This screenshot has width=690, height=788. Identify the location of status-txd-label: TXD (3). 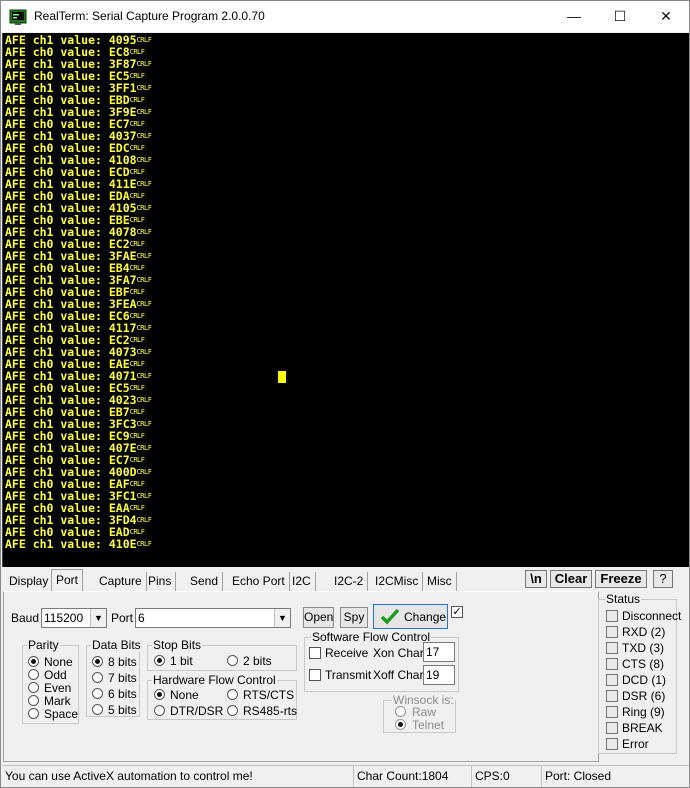
(643, 648).